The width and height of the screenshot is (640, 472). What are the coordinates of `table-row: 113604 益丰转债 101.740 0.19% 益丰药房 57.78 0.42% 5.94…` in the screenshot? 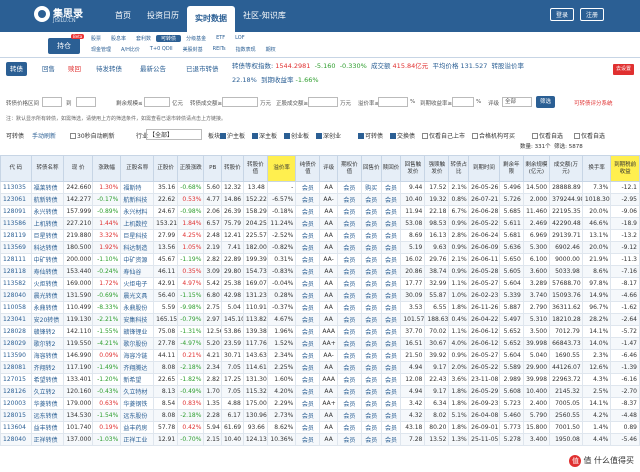 It's located at (320, 427).